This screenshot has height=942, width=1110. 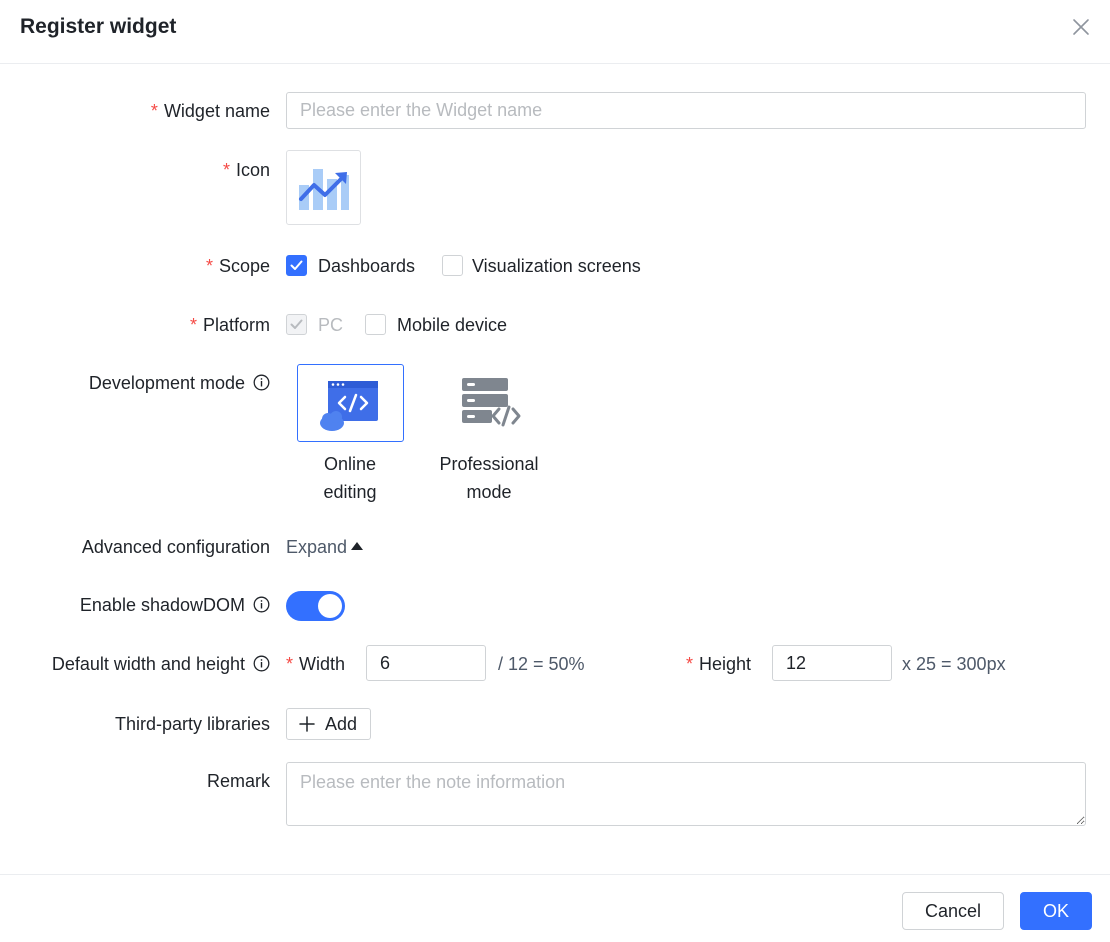 I want to click on default-size-label: Default width and height, so click(x=161, y=665).